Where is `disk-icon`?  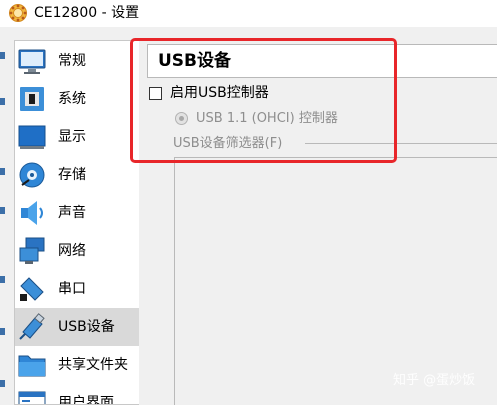
disk-icon is located at coordinates (32, 175).